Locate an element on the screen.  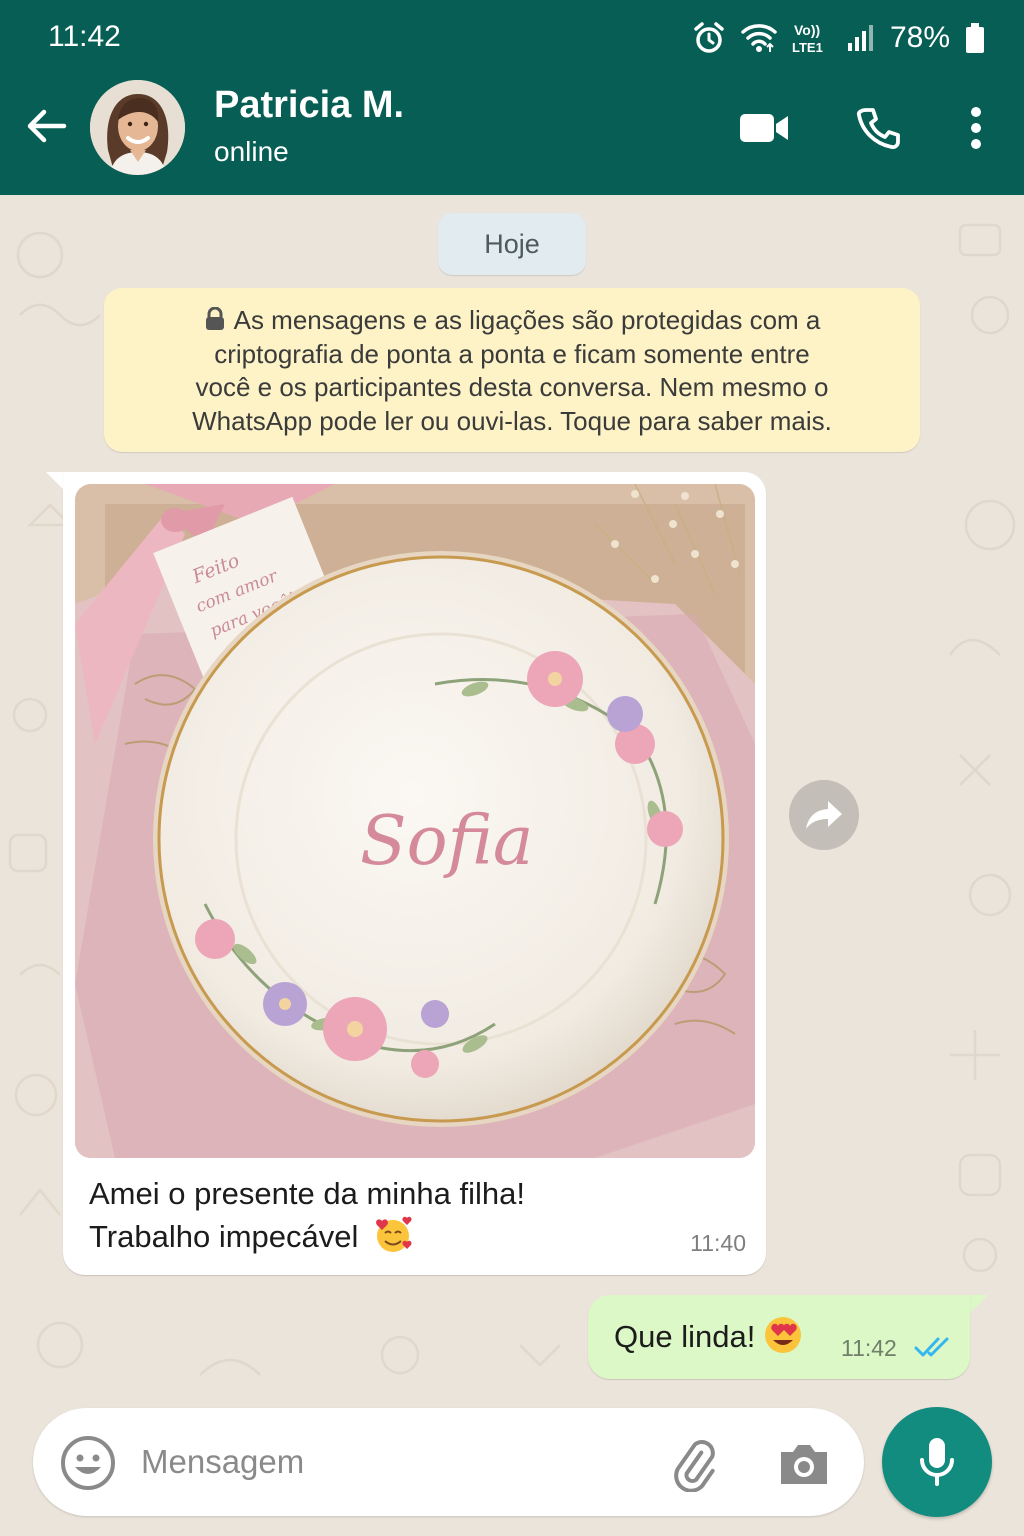
video-call-button is located at coordinates (764, 128).